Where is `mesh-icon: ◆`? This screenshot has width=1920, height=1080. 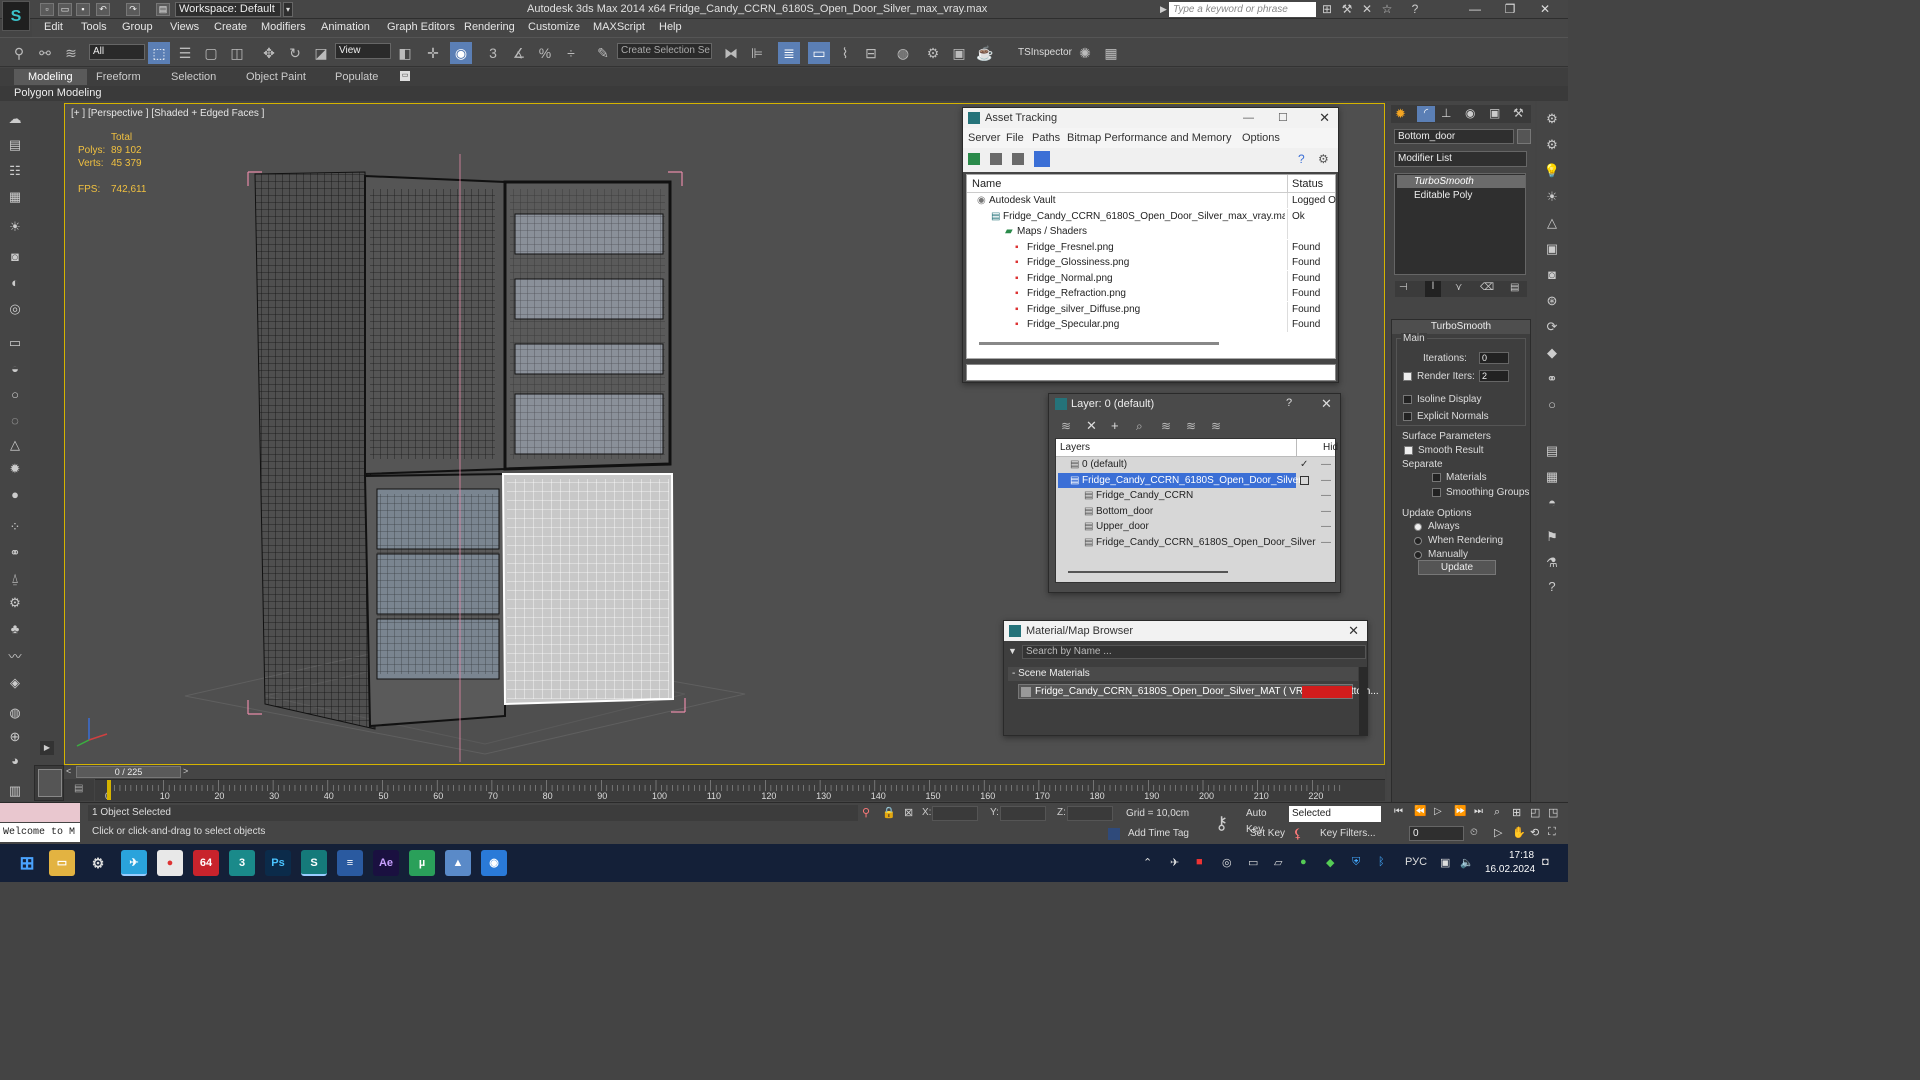 mesh-icon: ◆ is located at coordinates (1552, 353).